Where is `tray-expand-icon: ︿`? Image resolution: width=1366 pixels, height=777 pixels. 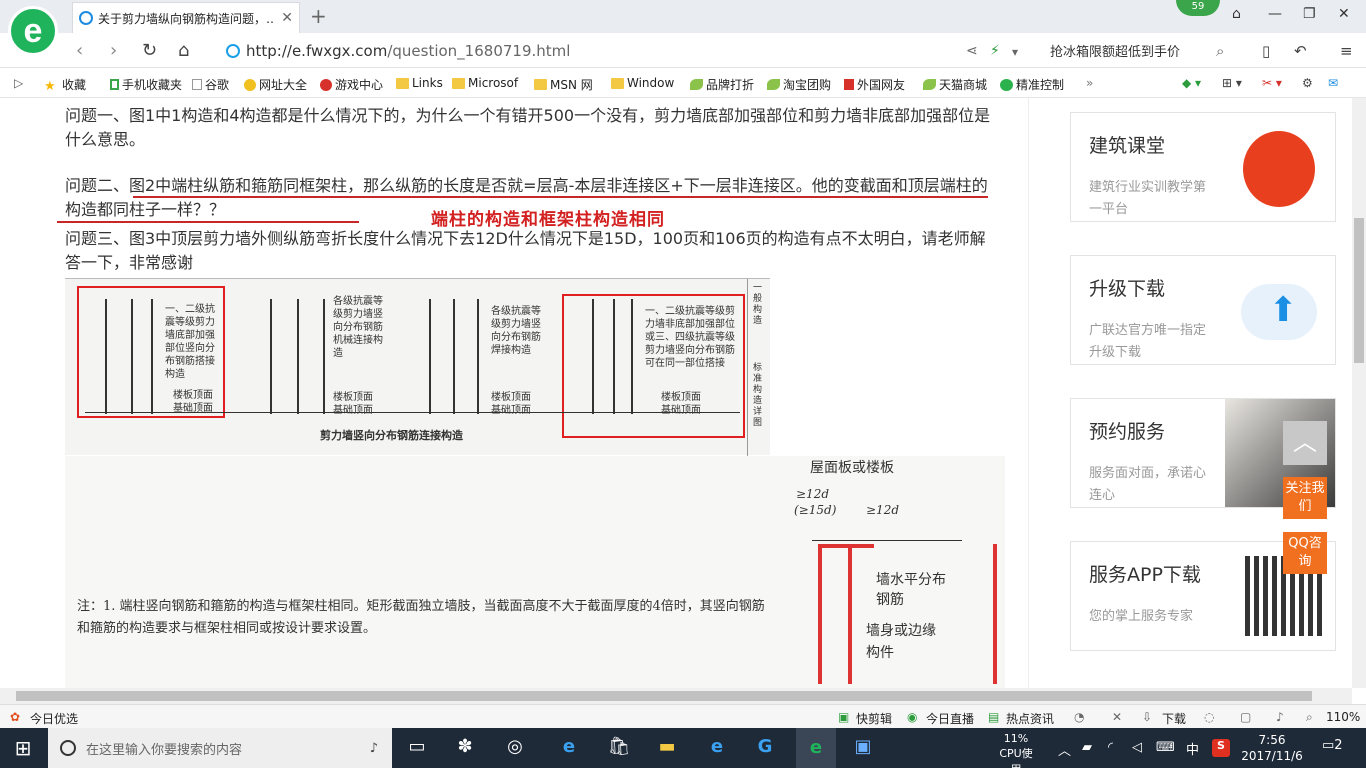
tray-expand-icon: ︿ is located at coordinates (1064, 749).